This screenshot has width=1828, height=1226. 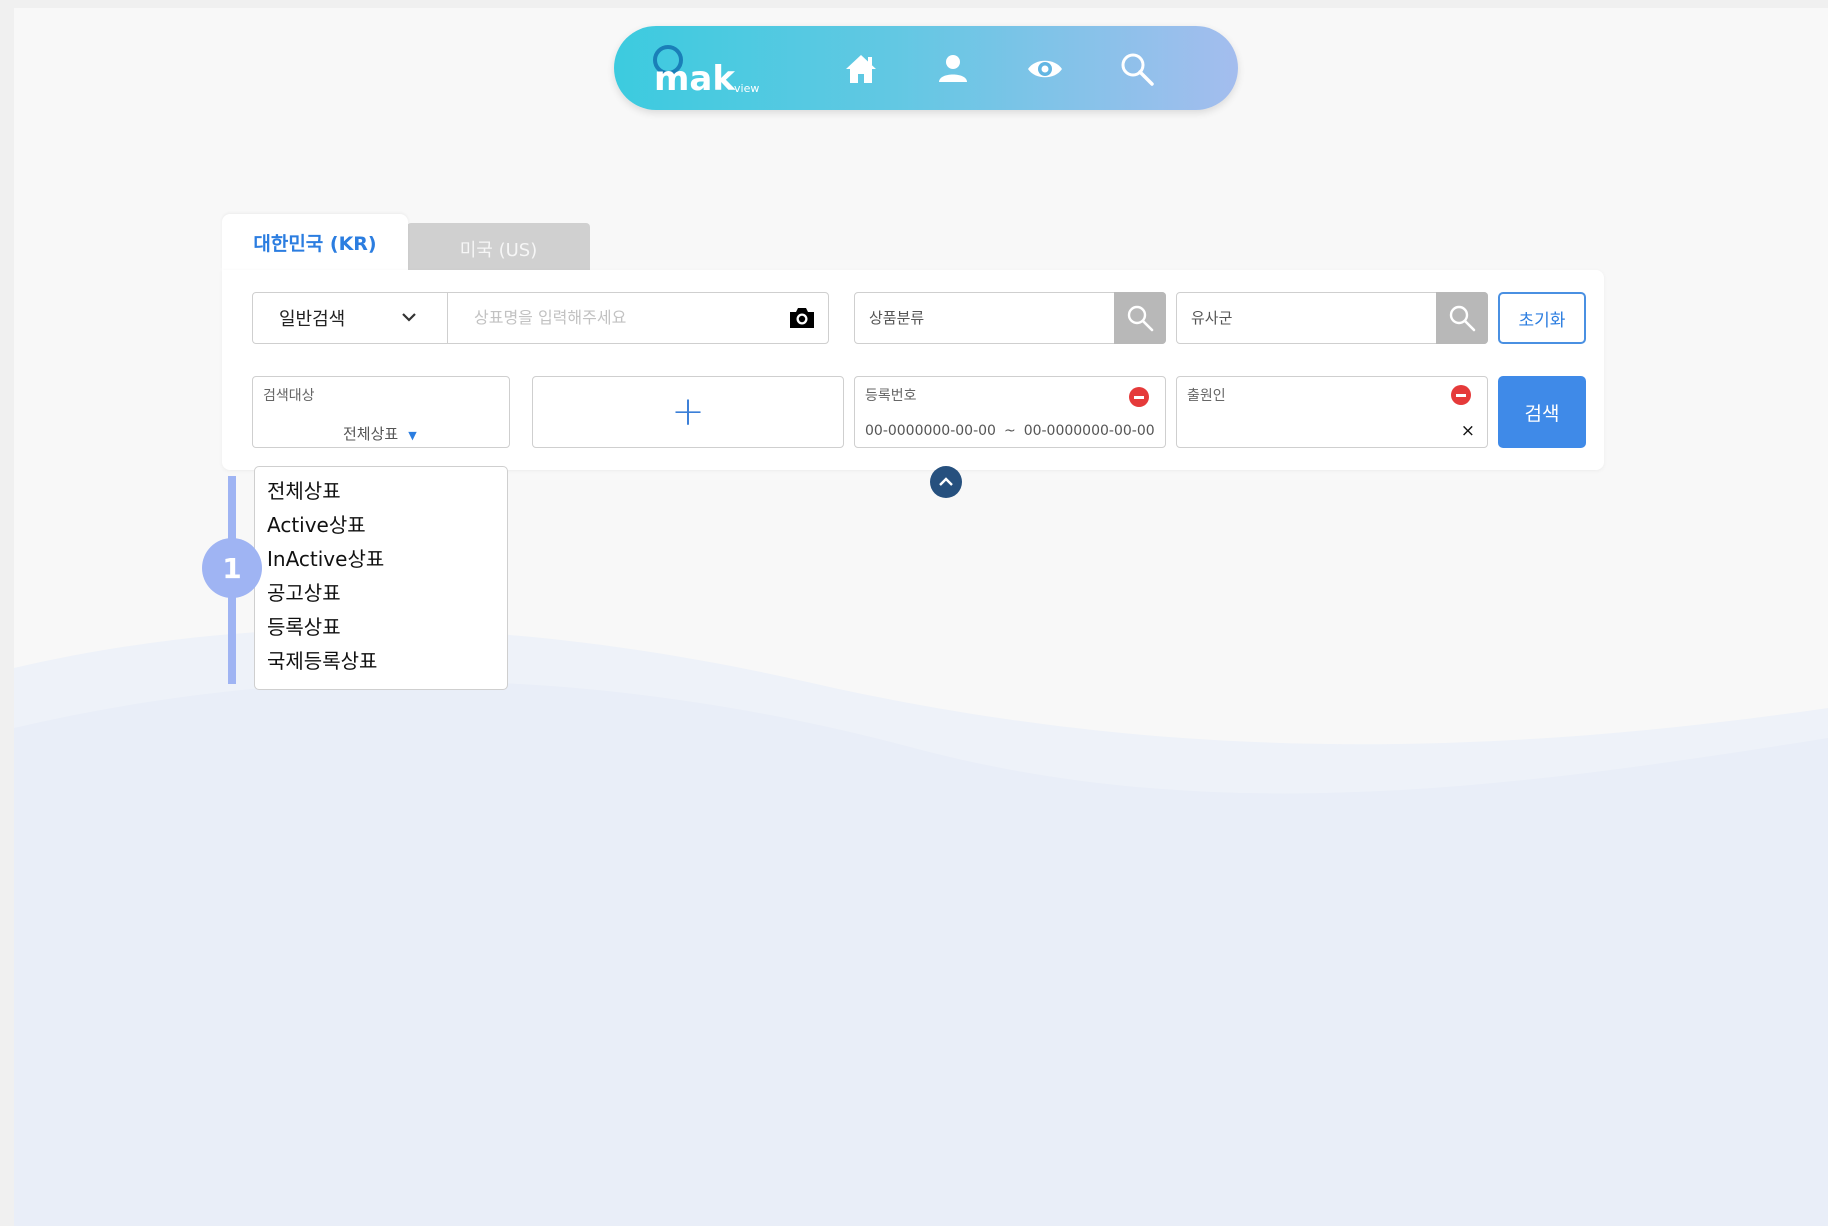 What do you see at coordinates (1089, 431) in the screenshot?
I see `registration-number-to: 00-0000000-00-00` at bounding box center [1089, 431].